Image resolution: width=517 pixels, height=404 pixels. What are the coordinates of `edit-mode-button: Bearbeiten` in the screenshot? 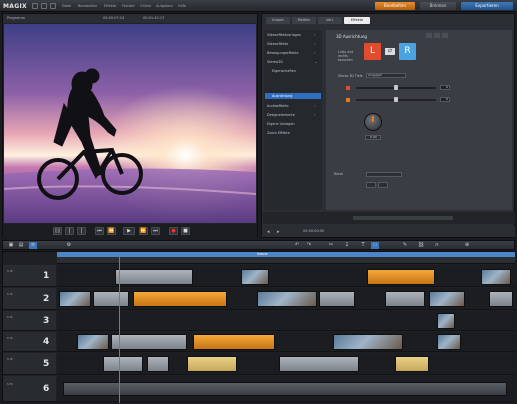 It's located at (395, 6).